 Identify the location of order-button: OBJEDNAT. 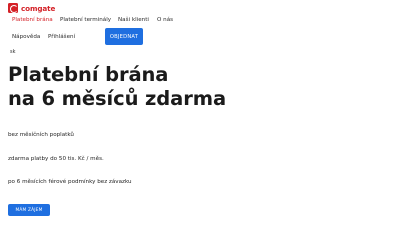
(124, 36).